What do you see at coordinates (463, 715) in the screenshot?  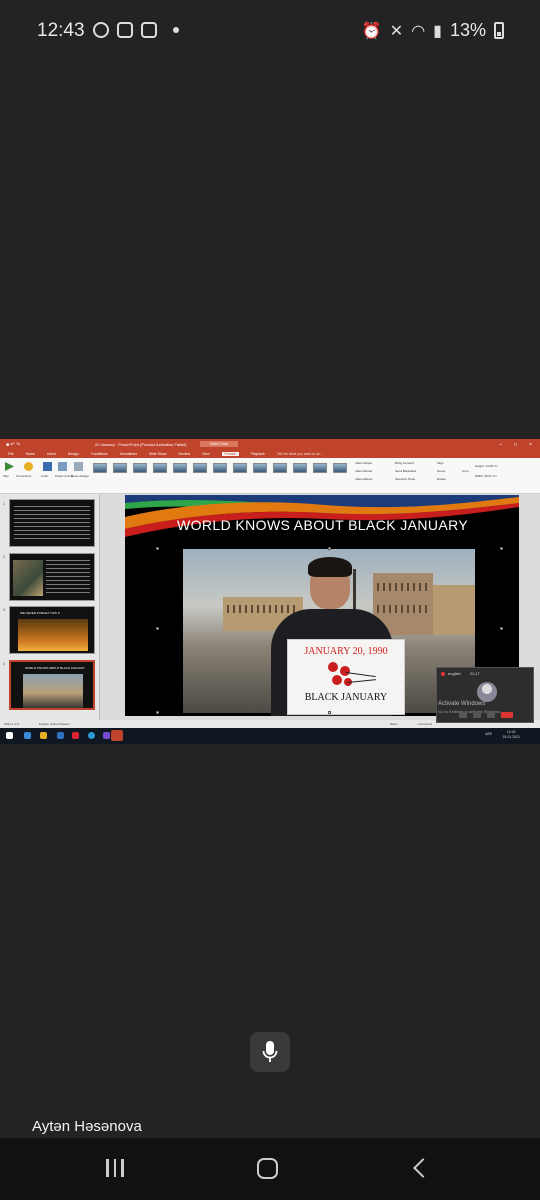 I see `camera-icon` at bounding box center [463, 715].